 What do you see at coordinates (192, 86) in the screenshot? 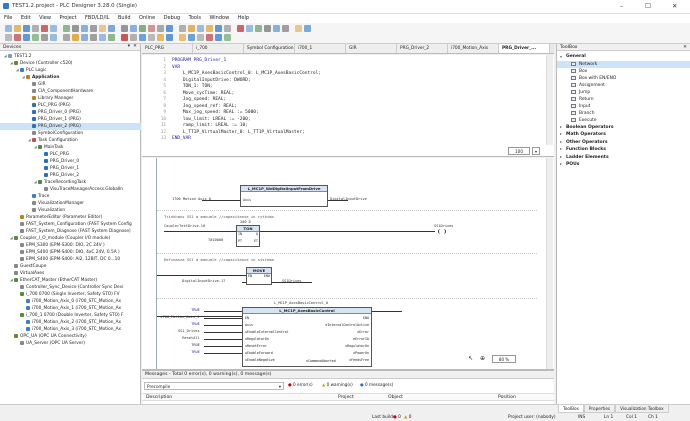
I see `code-line: TON_1: TON;` at bounding box center [192, 86].